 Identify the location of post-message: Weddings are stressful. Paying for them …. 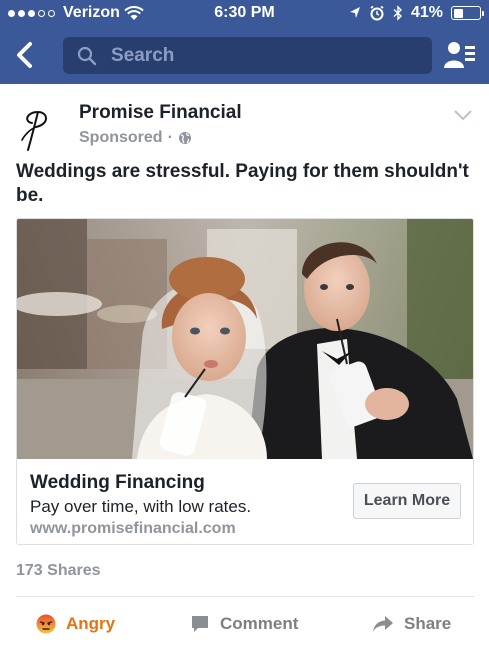
(242, 183).